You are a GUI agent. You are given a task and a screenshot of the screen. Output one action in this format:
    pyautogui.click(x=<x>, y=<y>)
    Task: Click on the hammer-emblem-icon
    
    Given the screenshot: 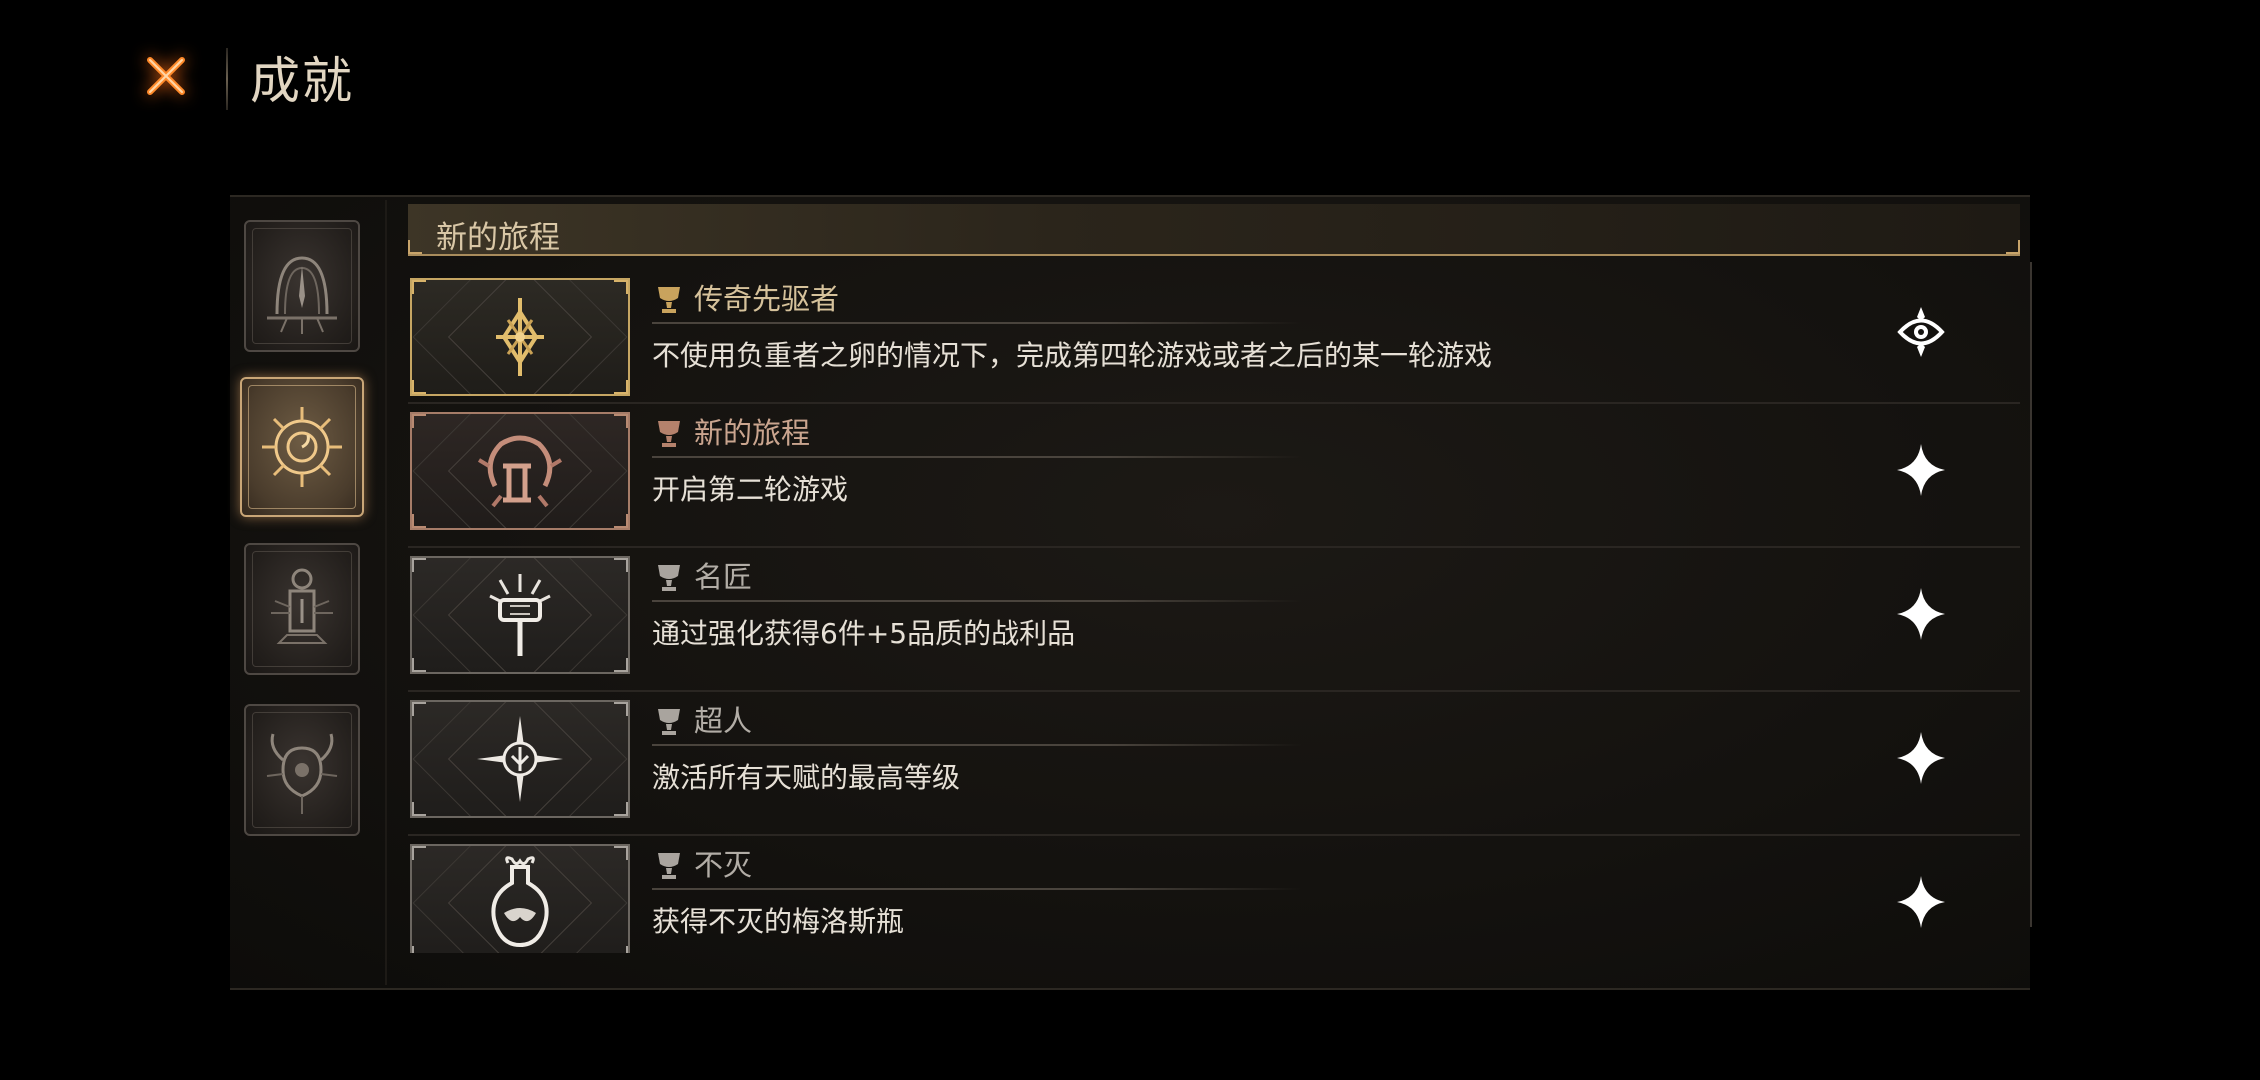 What is the action you would take?
    pyautogui.click(x=520, y=615)
    